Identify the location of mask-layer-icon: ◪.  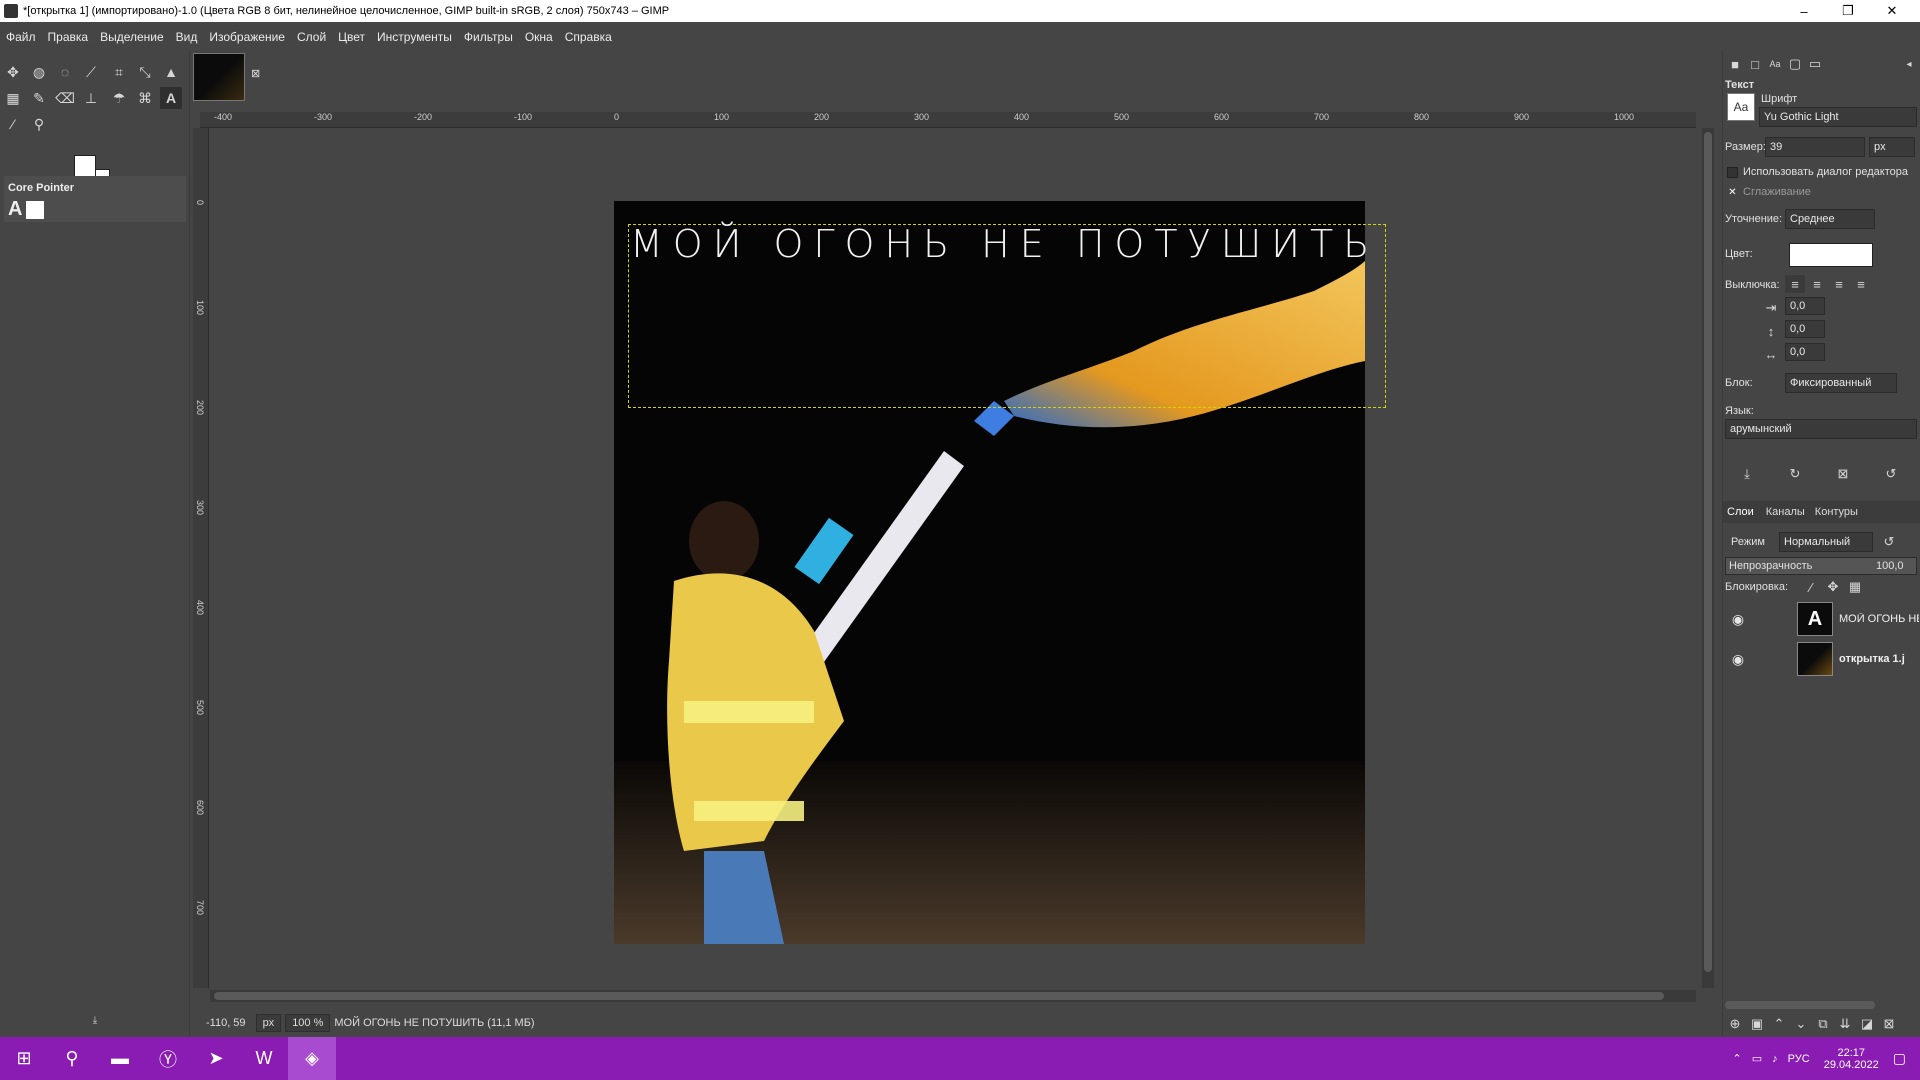
(1867, 1024).